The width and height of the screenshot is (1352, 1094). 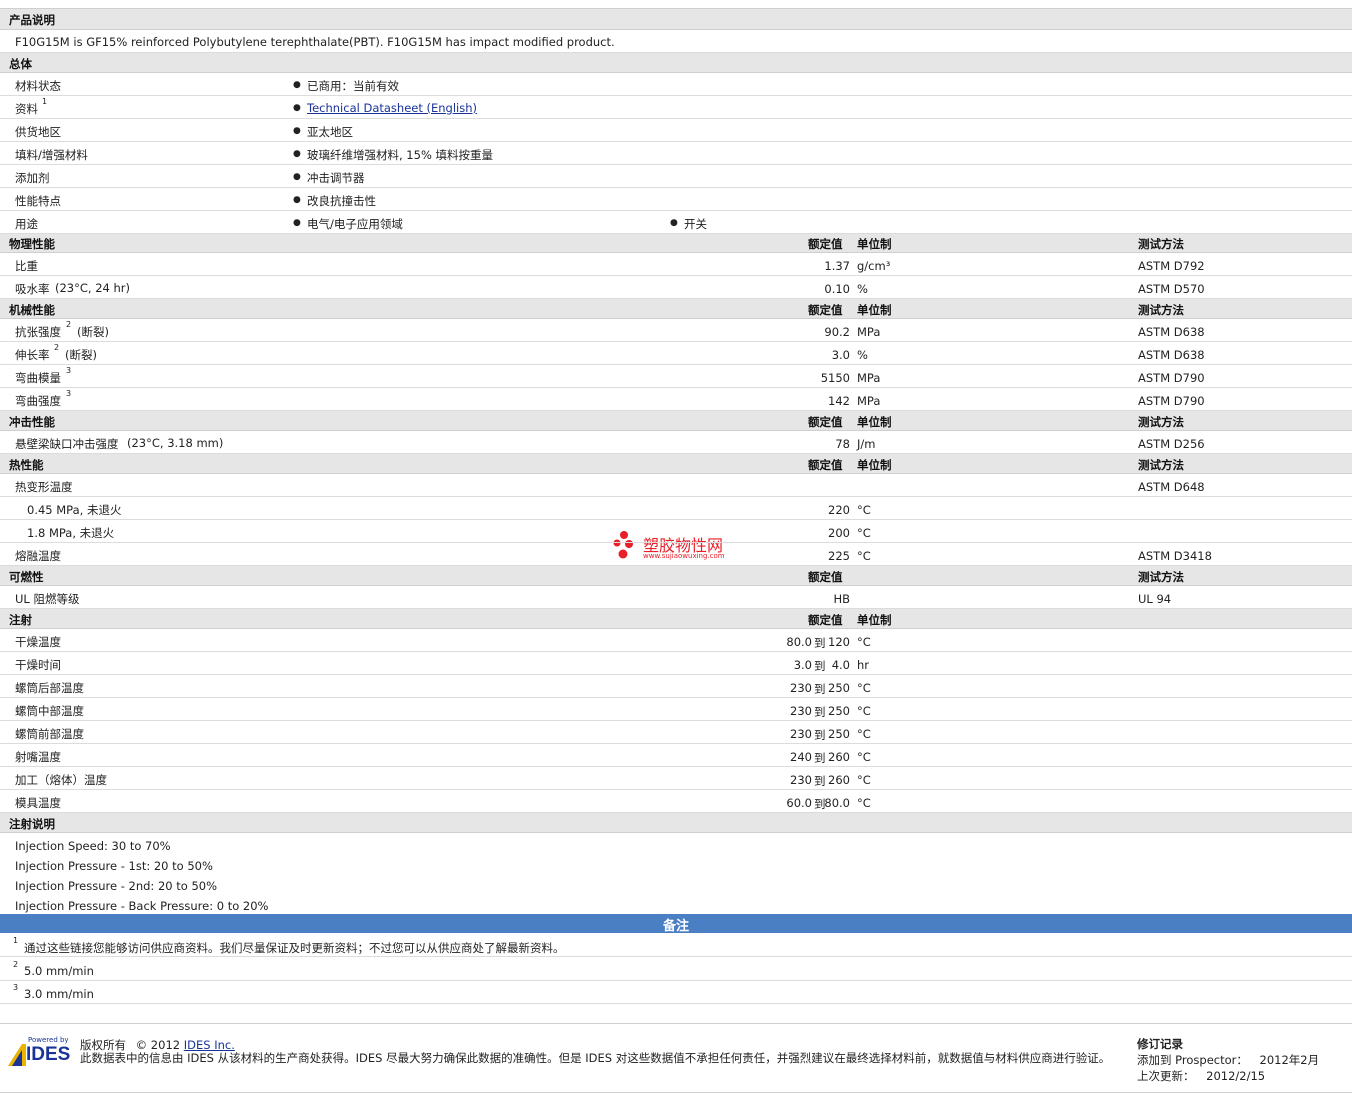 I want to click on general-value: 改良抗撞击性, so click(x=341, y=201).